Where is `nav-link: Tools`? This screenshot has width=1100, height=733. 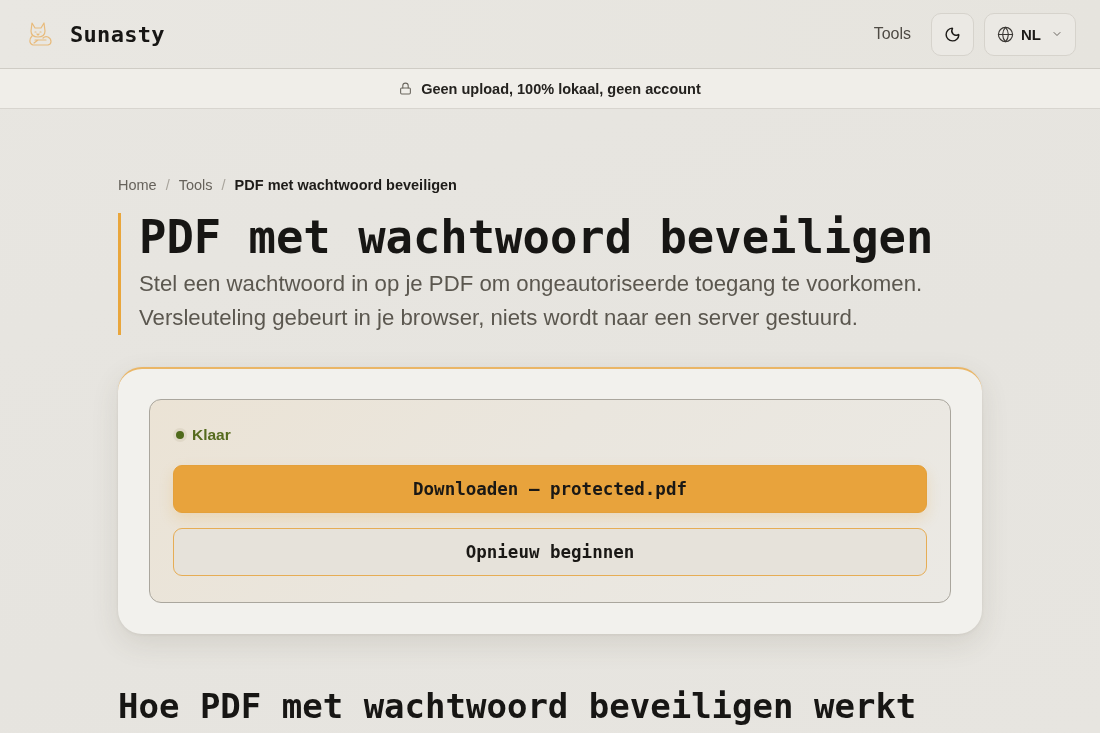
nav-link: Tools is located at coordinates (892, 34).